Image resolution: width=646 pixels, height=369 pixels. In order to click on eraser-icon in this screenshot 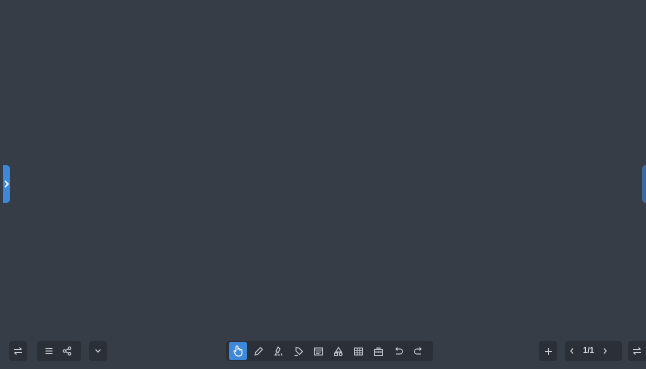, I will do `click(298, 351)`.